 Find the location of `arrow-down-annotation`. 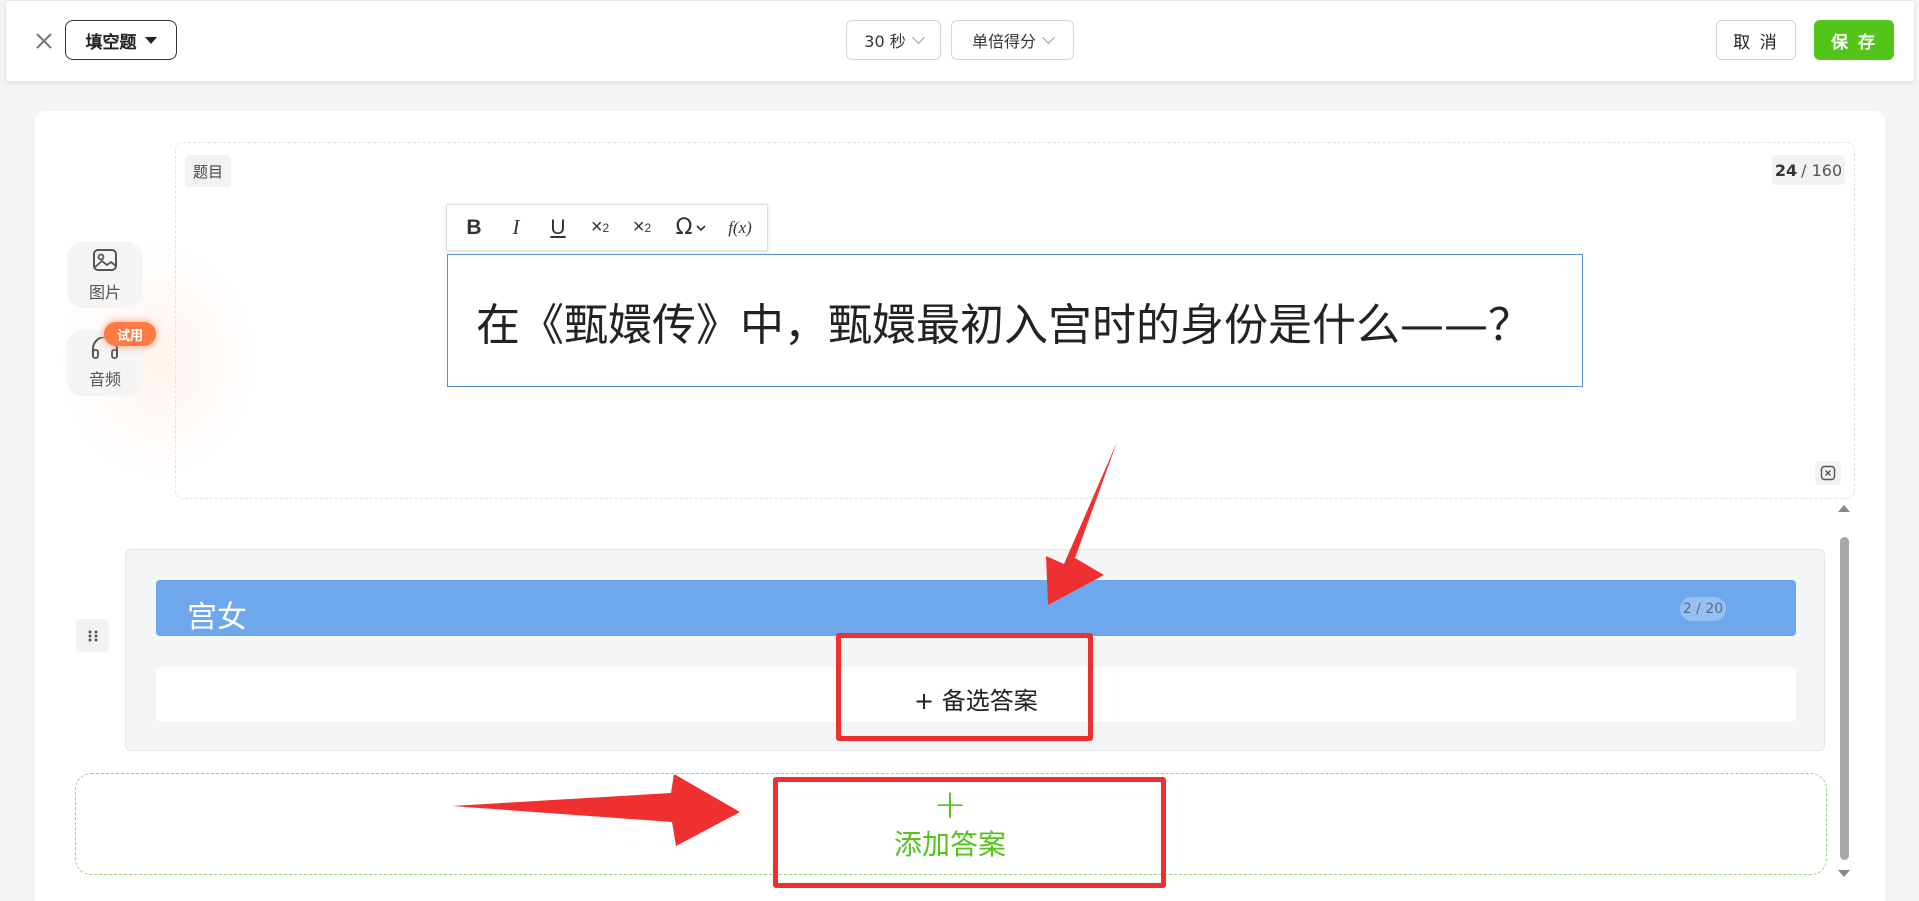

arrow-down-annotation is located at coordinates (1081, 523).